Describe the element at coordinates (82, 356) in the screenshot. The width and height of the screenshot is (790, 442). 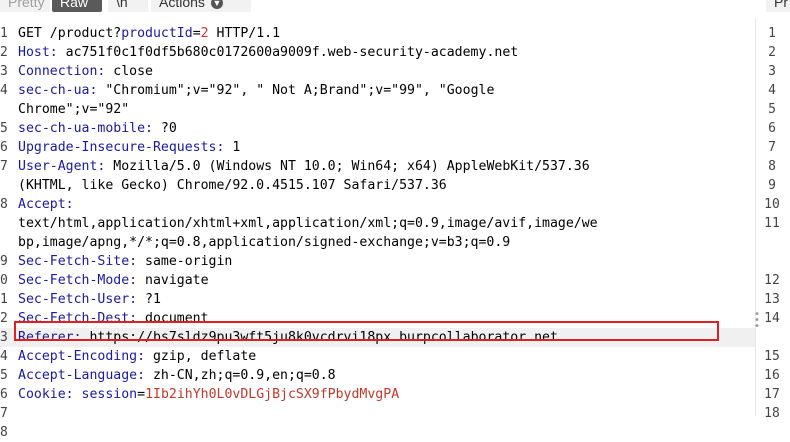
I see `header-name: Accept-Encoding:` at that location.